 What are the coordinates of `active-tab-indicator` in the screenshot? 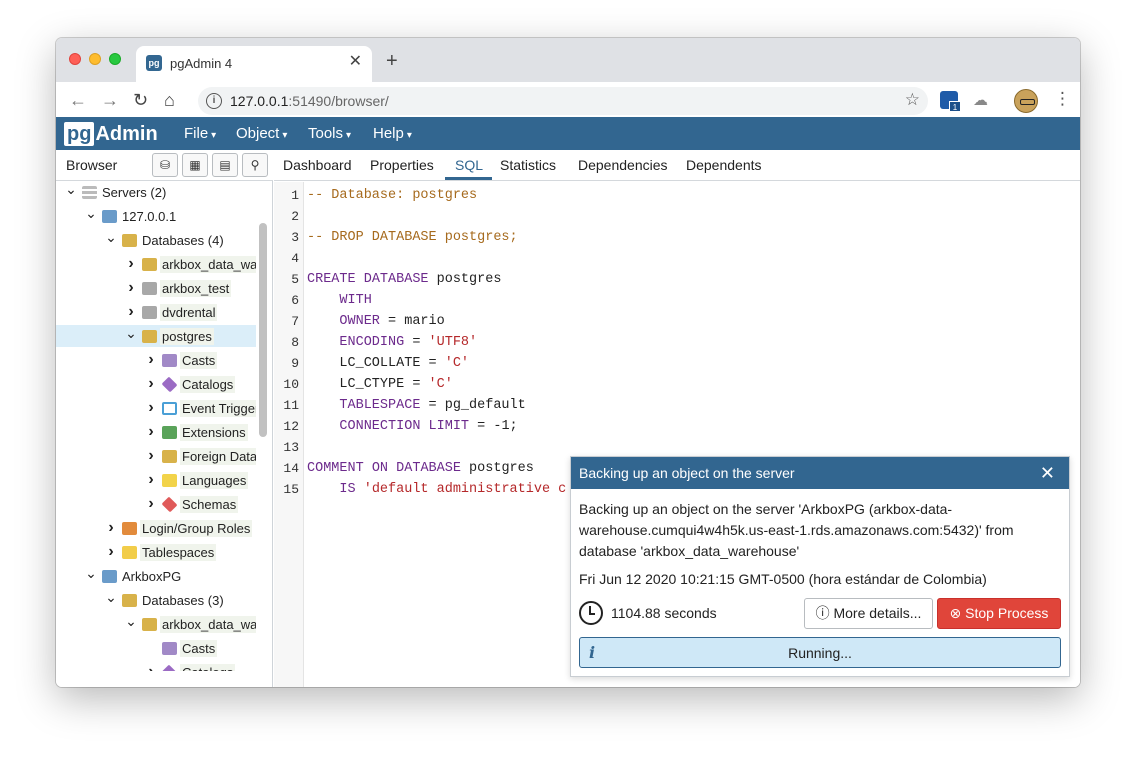 It's located at (468, 178).